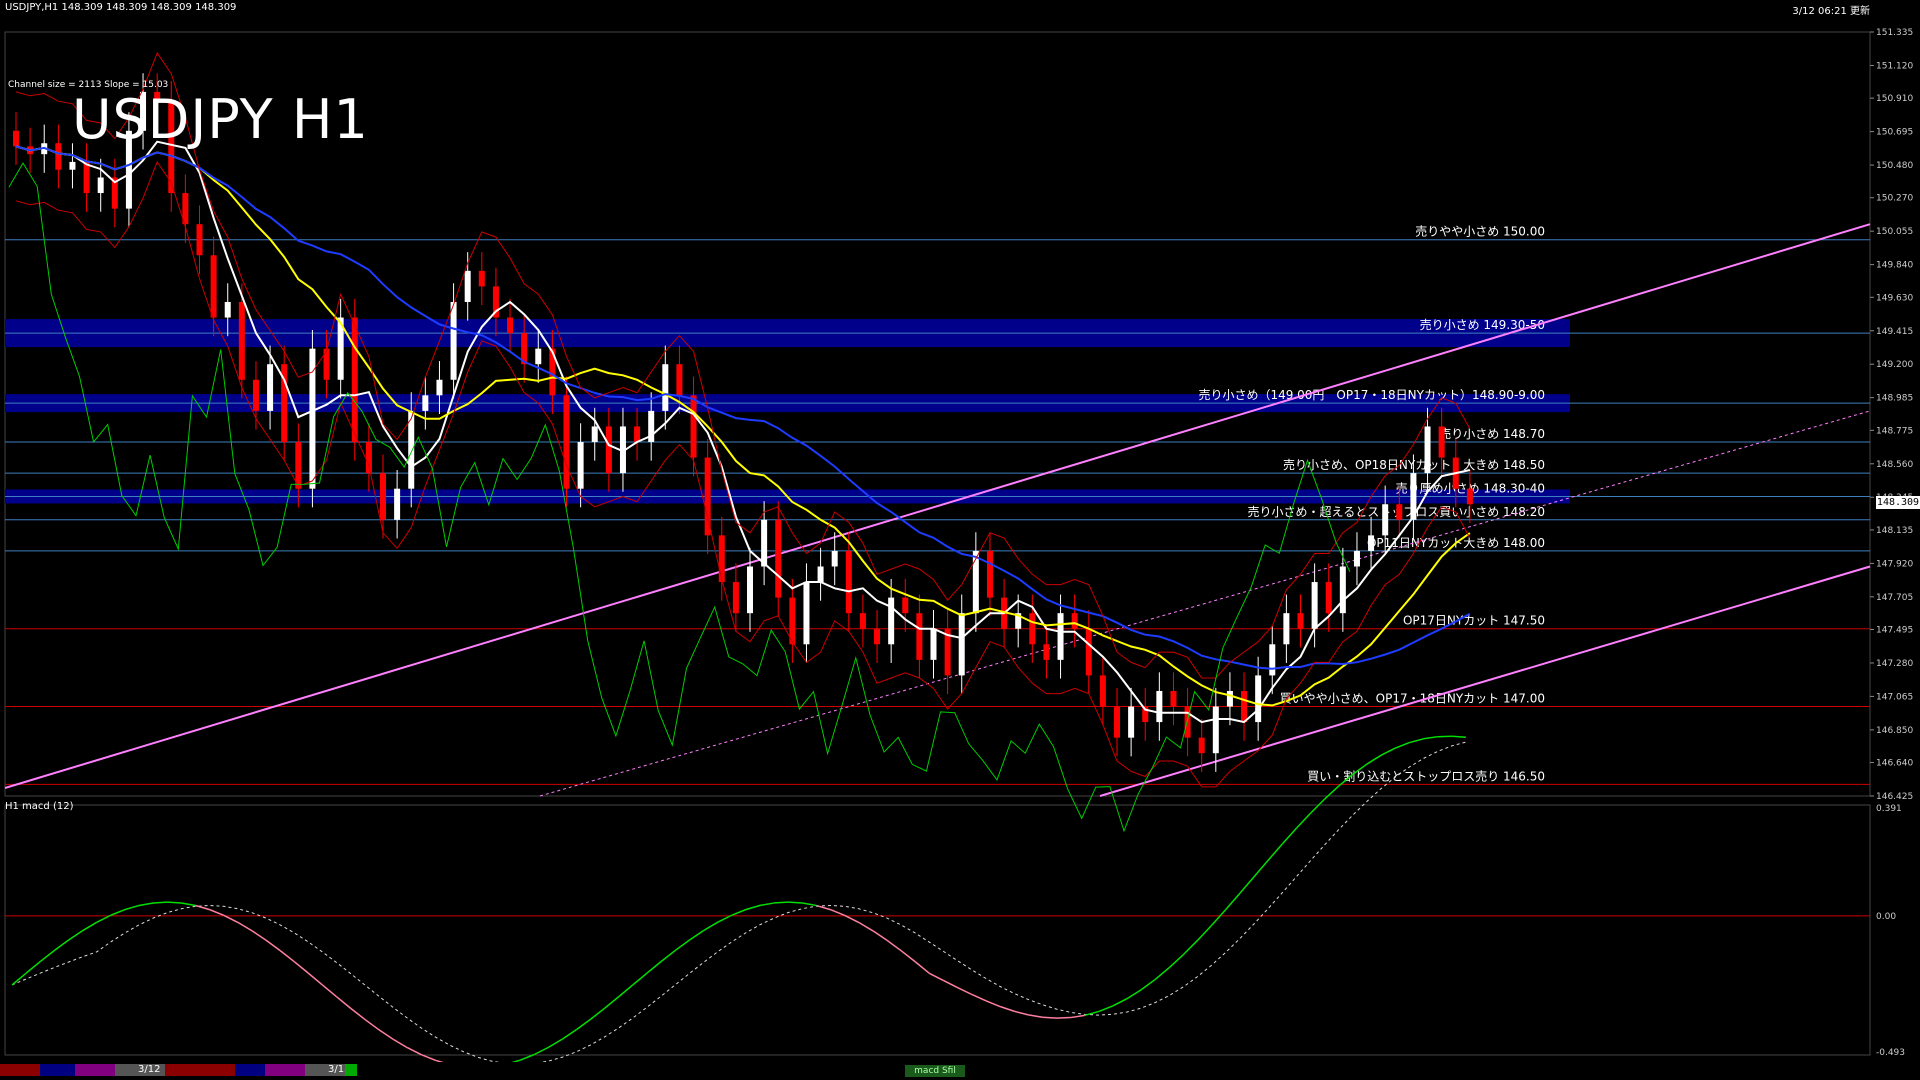  Describe the element at coordinates (1894, 166) in the screenshot. I see `y-tick-label: 150.480` at that location.